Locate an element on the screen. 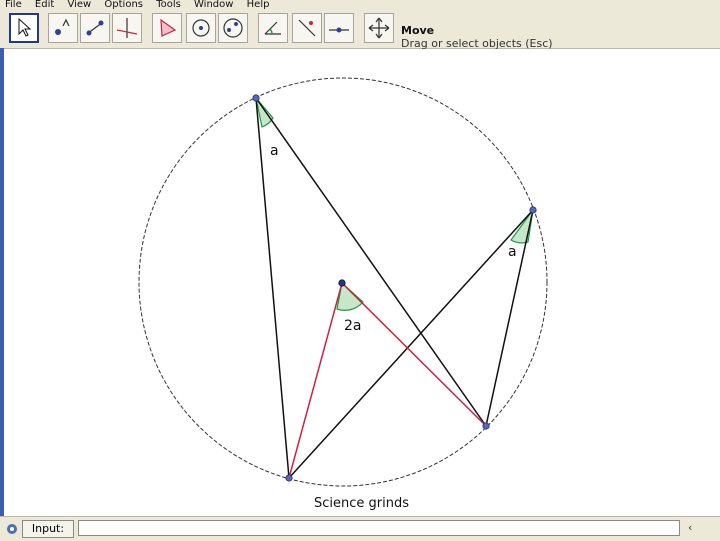 Image resolution: width=720 pixels, height=541 pixels. menu-bar: File Edit View Options Tools Window Help is located at coordinates (360, 5).